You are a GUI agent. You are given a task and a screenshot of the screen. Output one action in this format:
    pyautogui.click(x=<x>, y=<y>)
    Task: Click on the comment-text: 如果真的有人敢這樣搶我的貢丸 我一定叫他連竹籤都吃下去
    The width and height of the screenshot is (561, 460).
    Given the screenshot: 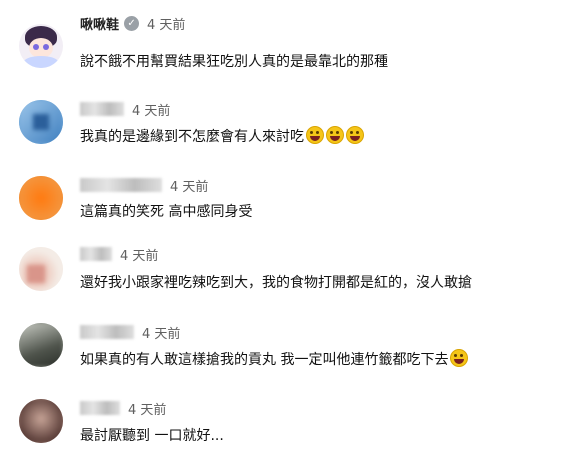 What is the action you would take?
    pyautogui.click(x=274, y=359)
    